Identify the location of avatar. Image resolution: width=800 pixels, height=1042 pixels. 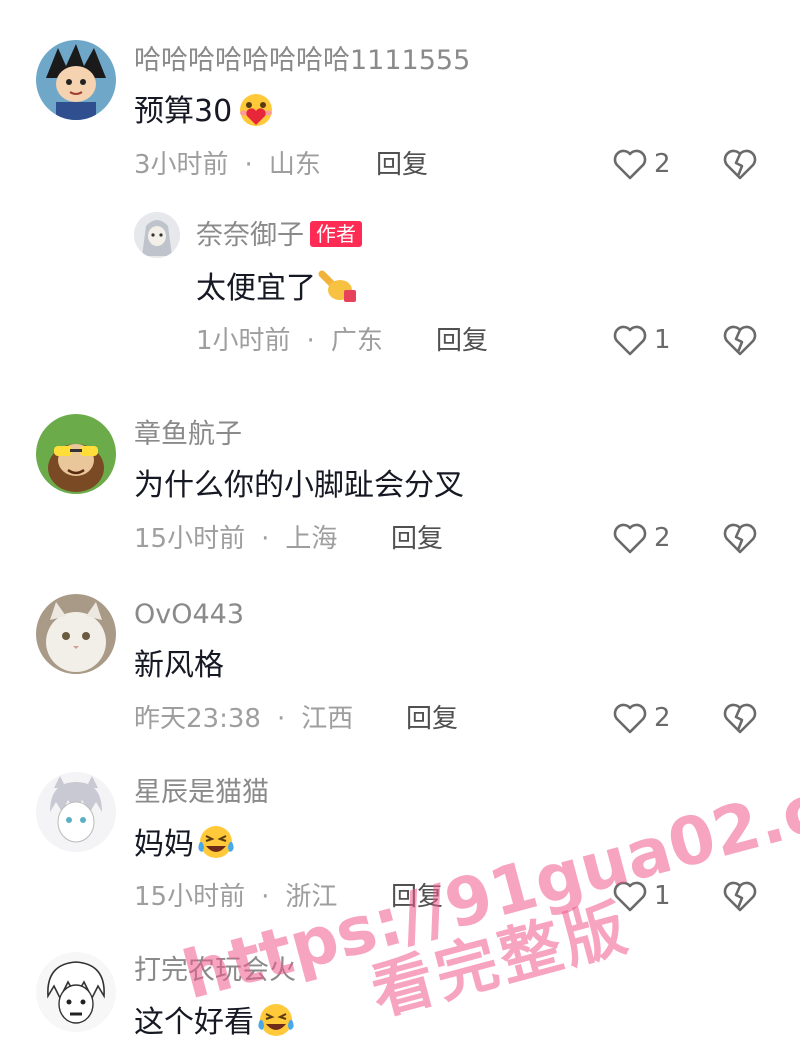
(76, 992).